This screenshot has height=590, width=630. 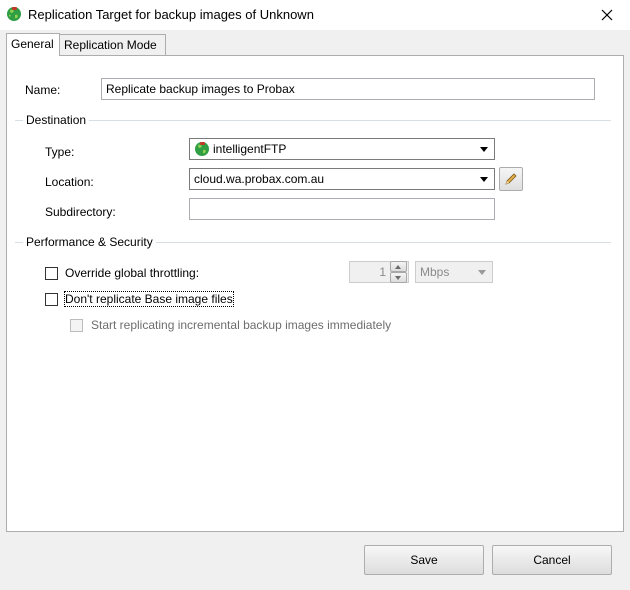 What do you see at coordinates (259, 179) in the screenshot?
I see `location-select-value: cloud.wa.probax.com.au` at bounding box center [259, 179].